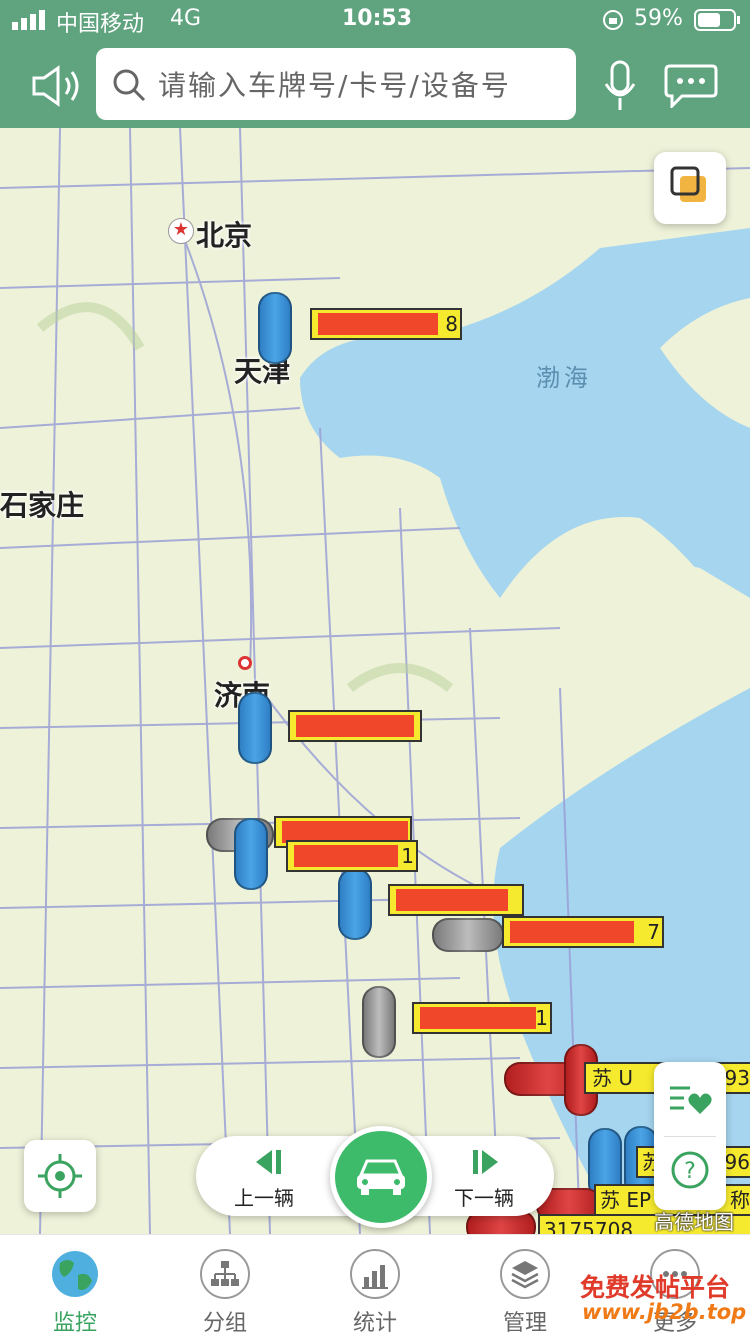 The image size is (750, 1337). Describe the element at coordinates (688, 184) in the screenshot. I see `layers-icon` at that location.